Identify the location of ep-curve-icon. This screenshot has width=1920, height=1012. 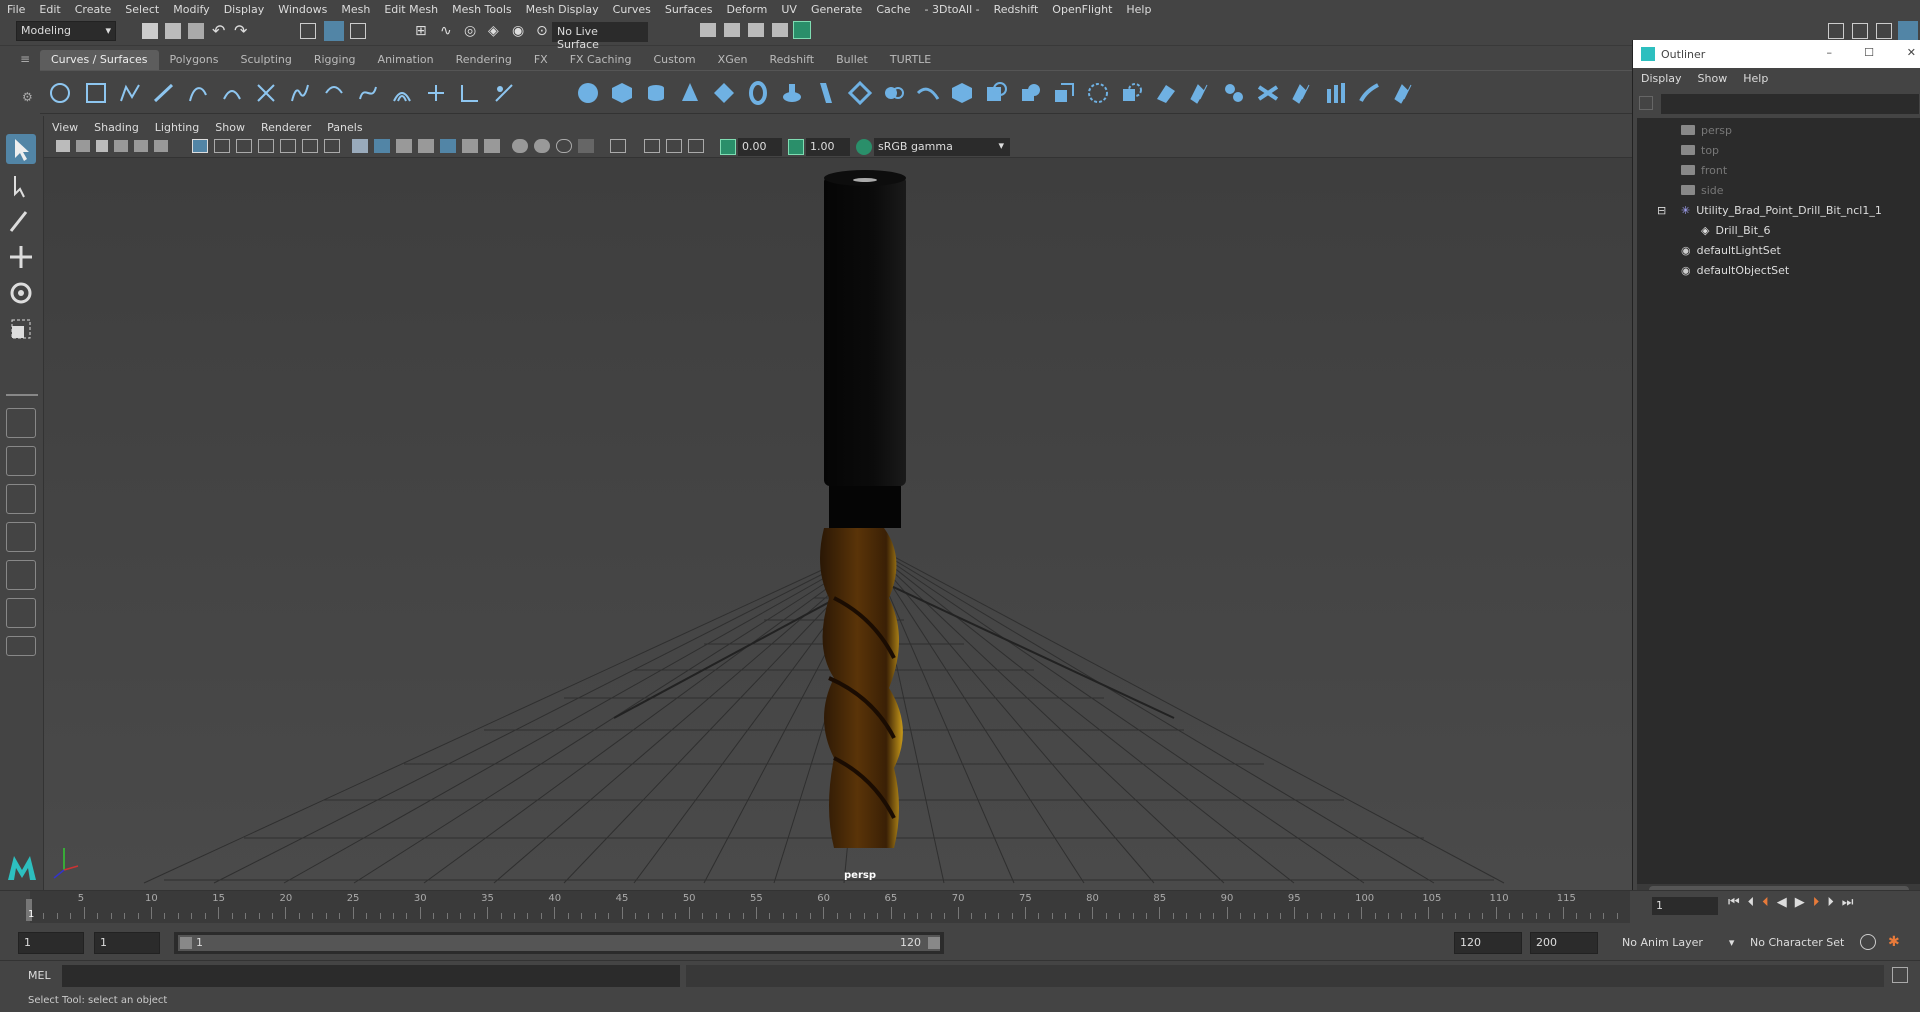
(164, 93).